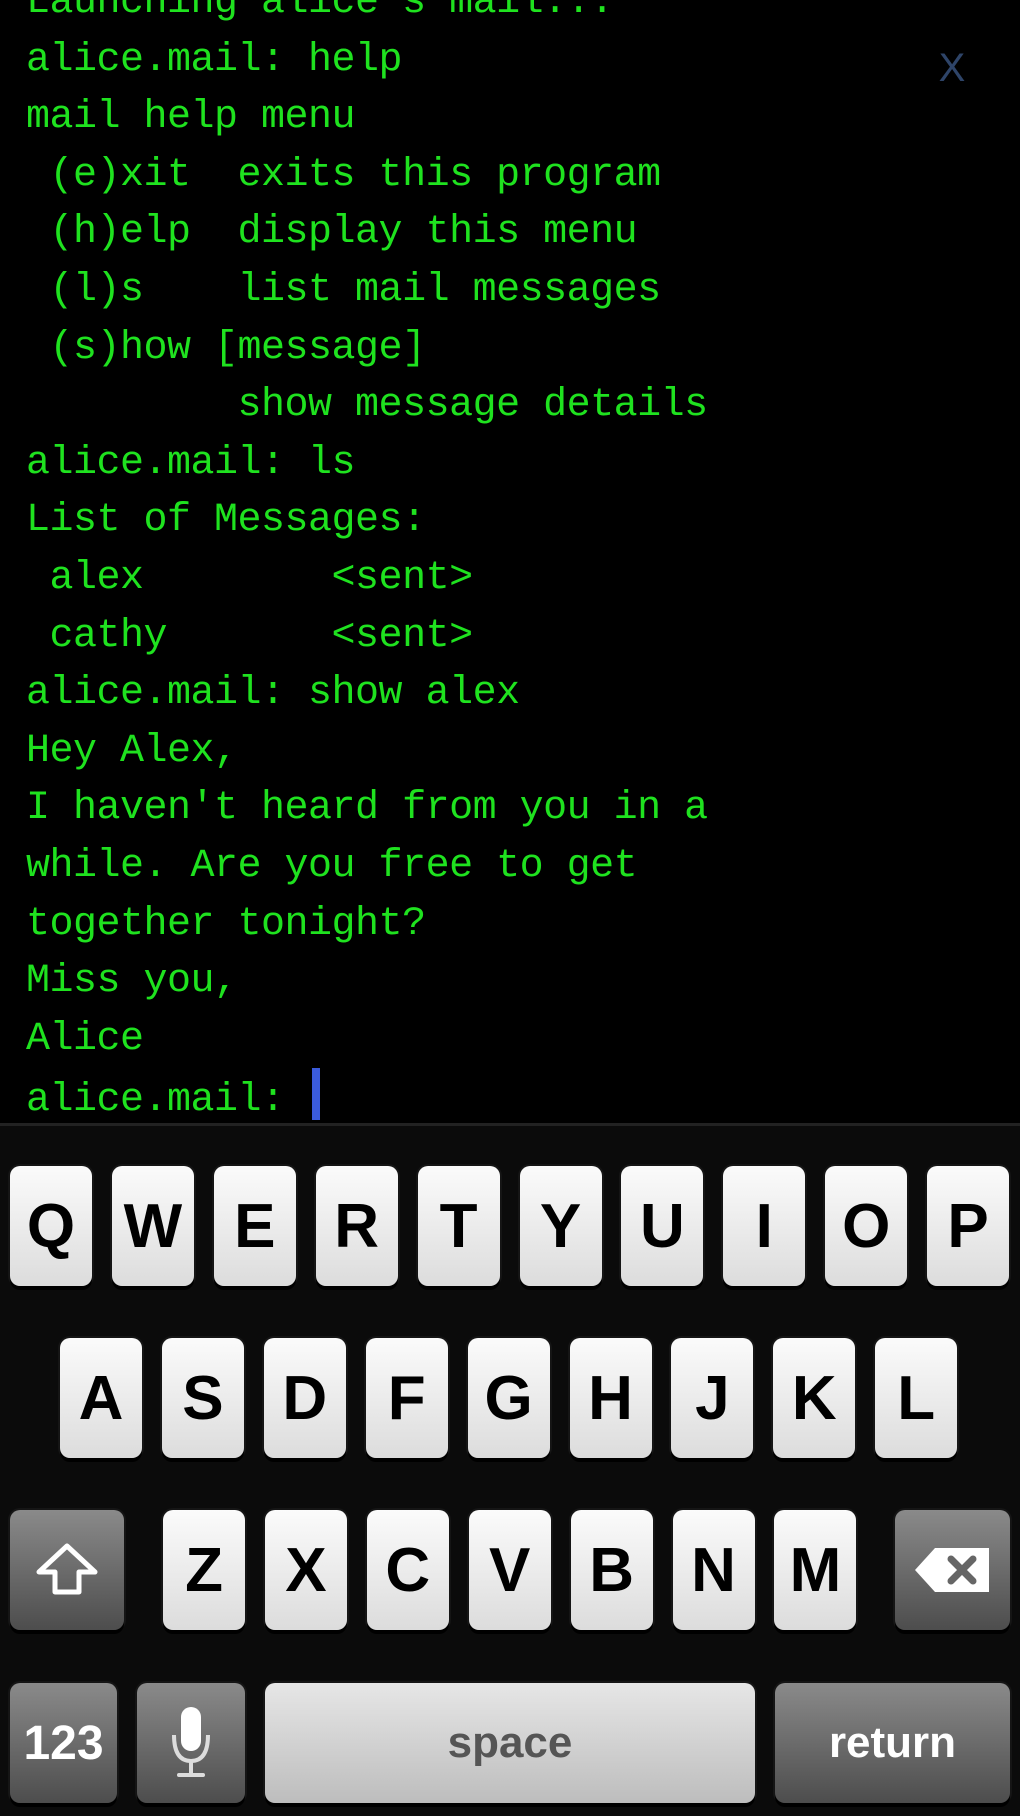 This screenshot has height=1816, width=1020. What do you see at coordinates (367, 406) in the screenshot?
I see `terminal-line: show message details` at bounding box center [367, 406].